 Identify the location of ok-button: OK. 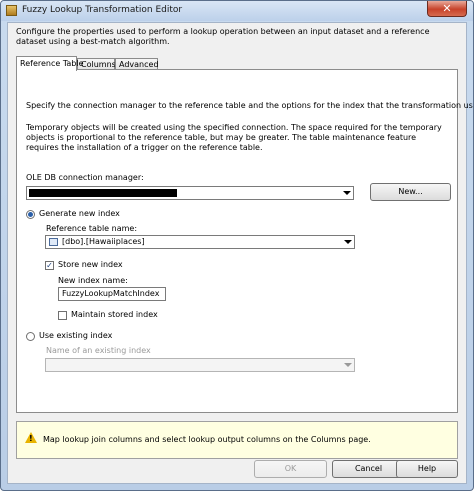
(290, 469).